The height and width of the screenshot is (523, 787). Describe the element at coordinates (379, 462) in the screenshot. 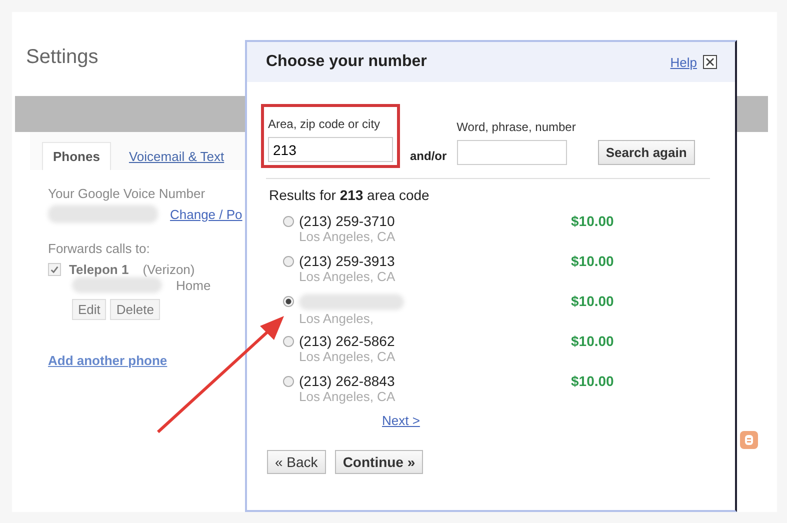

I see `continue-button: Continue »` at that location.